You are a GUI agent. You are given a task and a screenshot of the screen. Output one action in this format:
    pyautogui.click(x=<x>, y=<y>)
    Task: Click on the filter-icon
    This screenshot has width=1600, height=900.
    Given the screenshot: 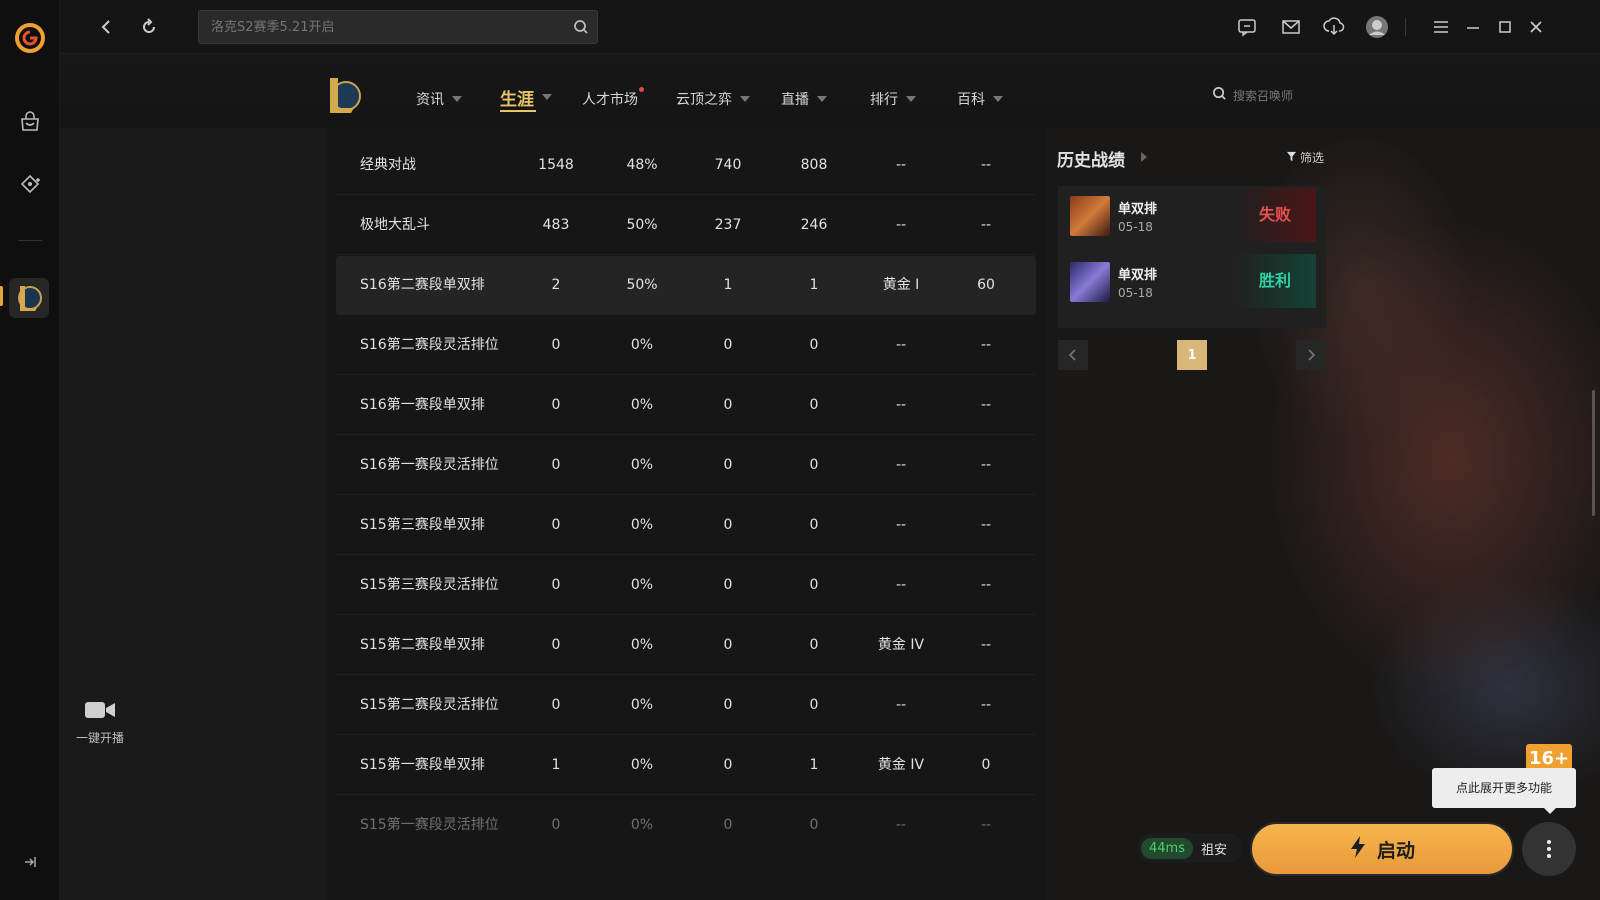 What is the action you would take?
    pyautogui.click(x=1291, y=158)
    